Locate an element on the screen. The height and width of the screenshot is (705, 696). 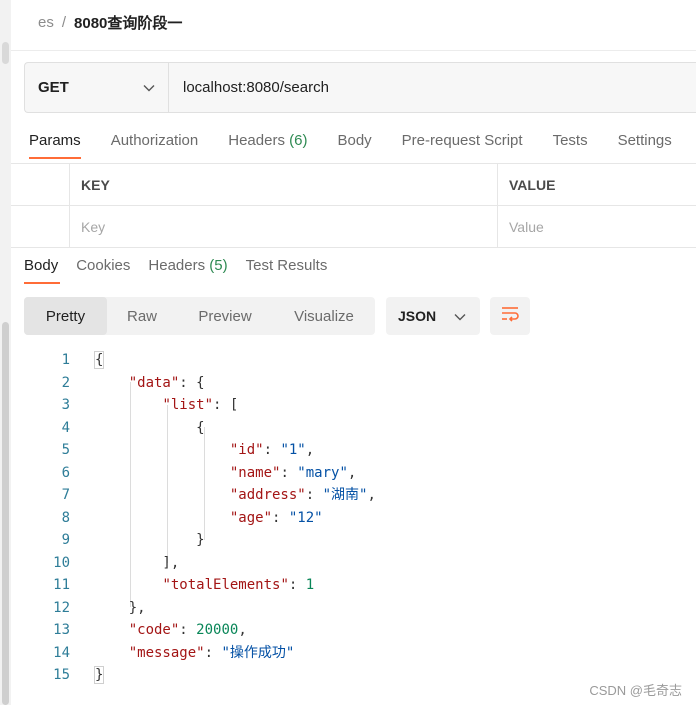
view-preview-button: Preview is located at coordinates (225, 316).